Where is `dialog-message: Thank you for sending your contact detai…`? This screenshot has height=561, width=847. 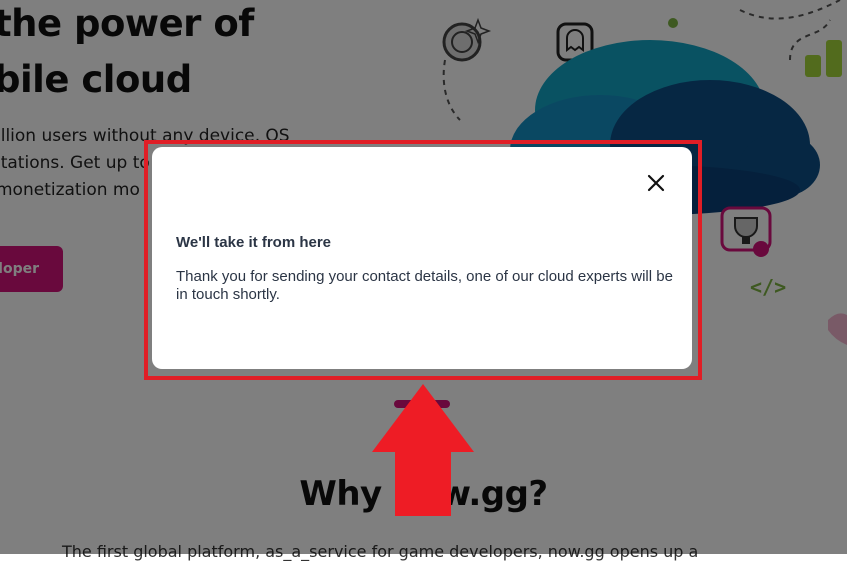 dialog-message: Thank you for sending your contact detai… is located at coordinates (424, 285).